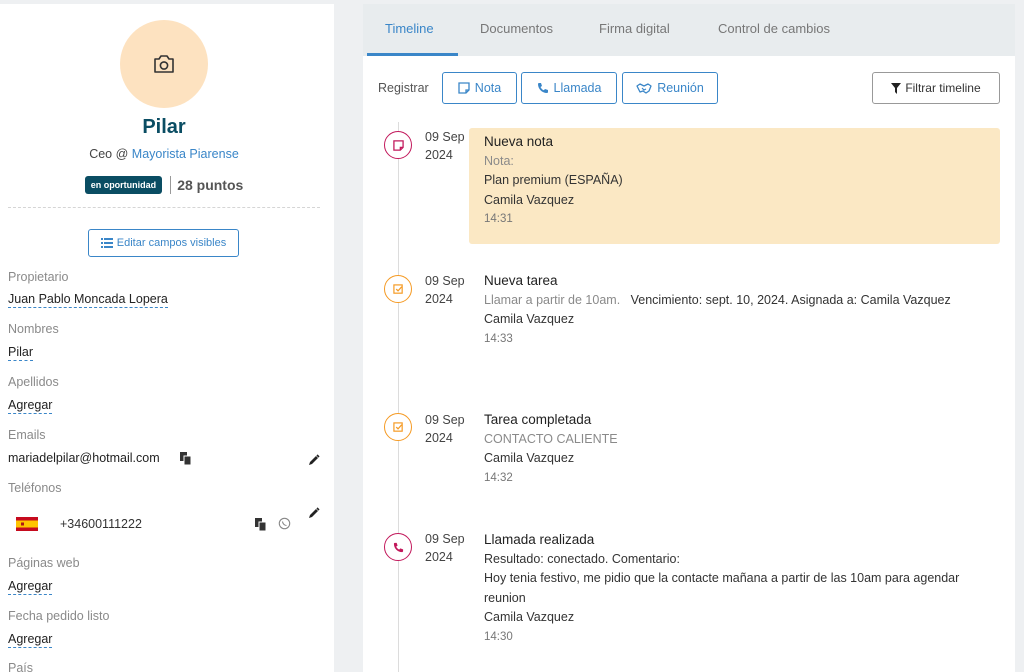  What do you see at coordinates (21, 666) in the screenshot?
I see `country-label: País` at bounding box center [21, 666].